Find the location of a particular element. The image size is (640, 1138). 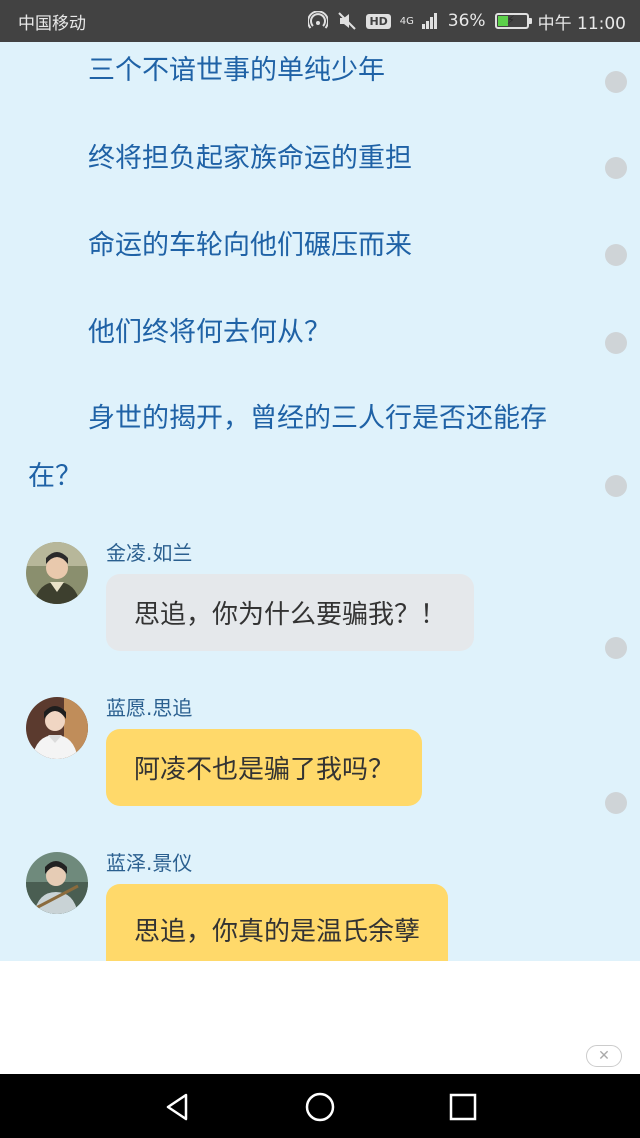

story-line: 终将担负起家族命运的重担 is located at coordinates (250, 158).